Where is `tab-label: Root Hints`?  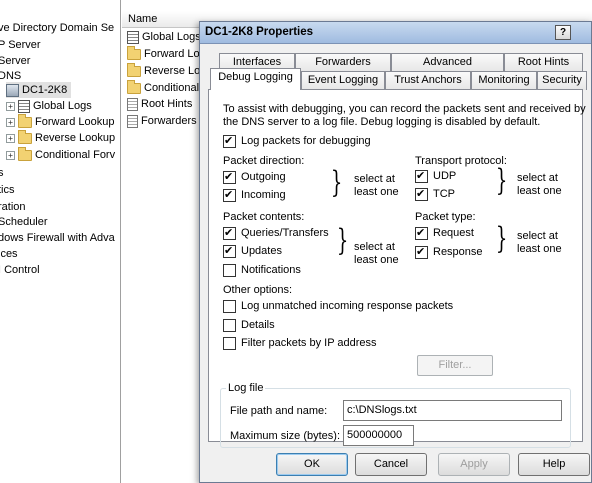
tab-label: Root Hints is located at coordinates (543, 62).